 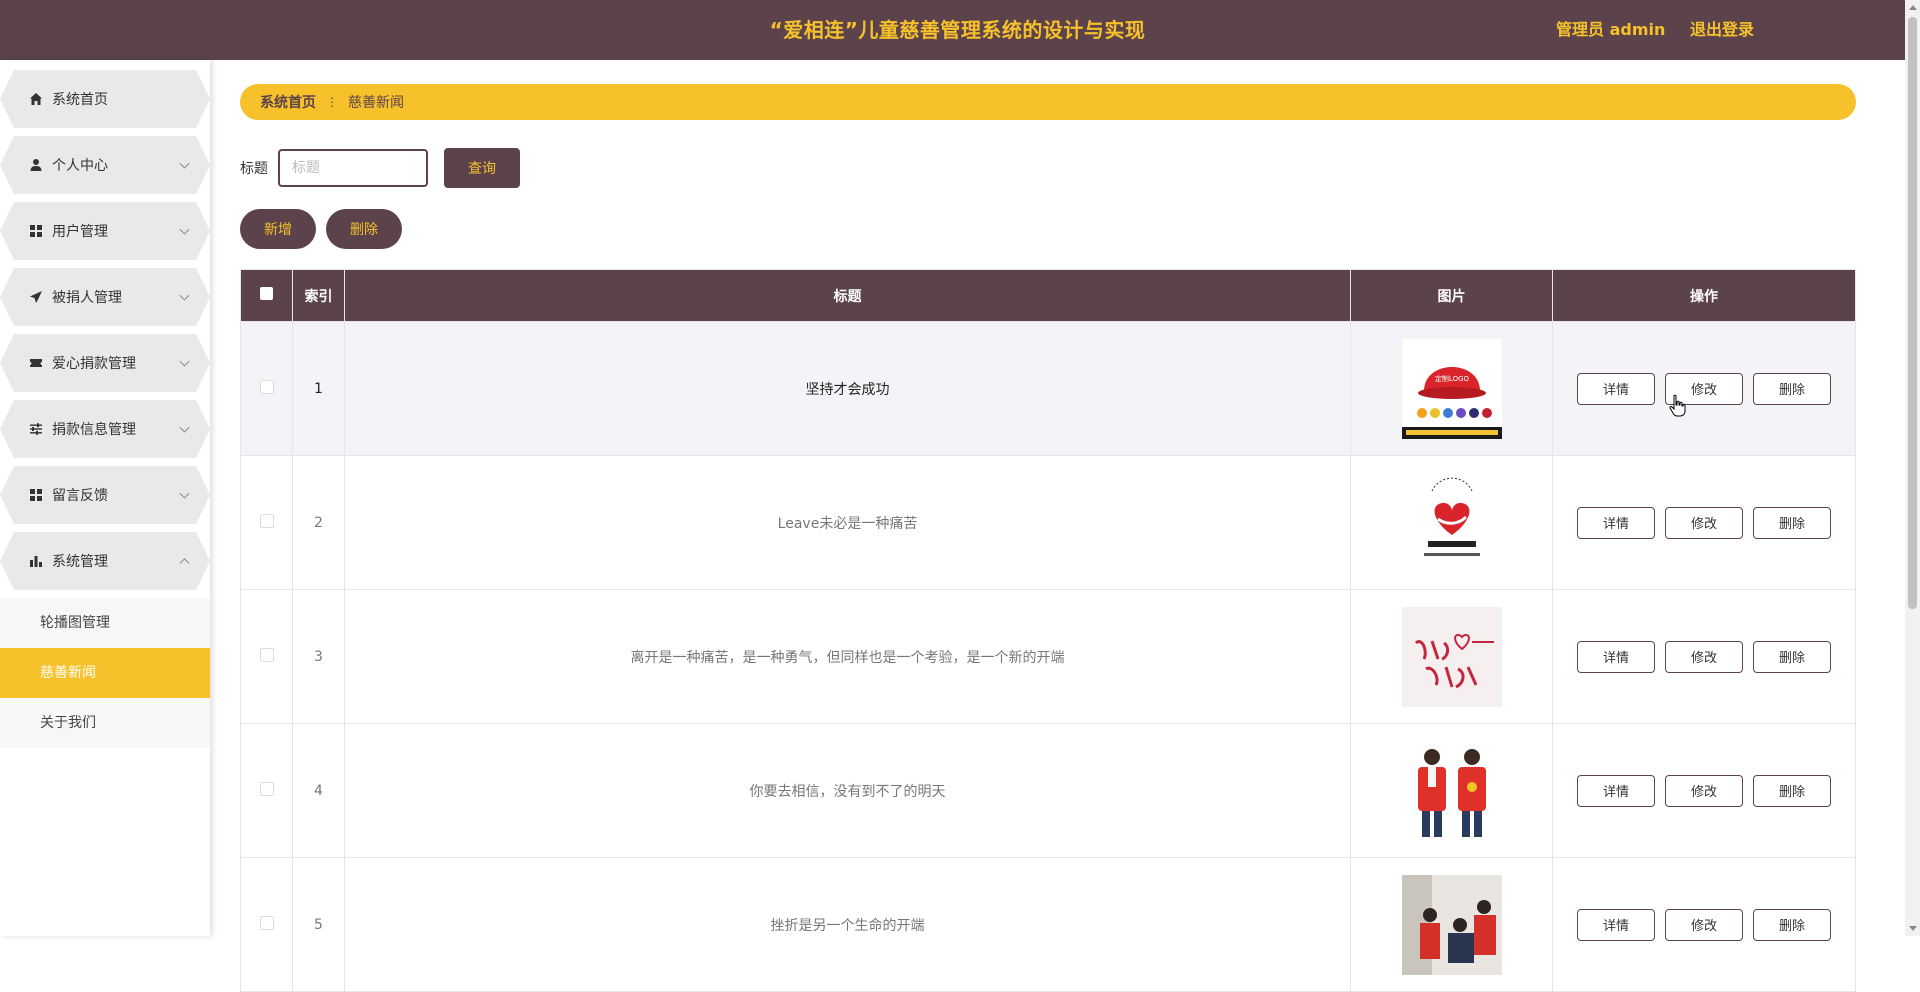 I want to click on col-image-header: 图片, so click(x=1451, y=295).